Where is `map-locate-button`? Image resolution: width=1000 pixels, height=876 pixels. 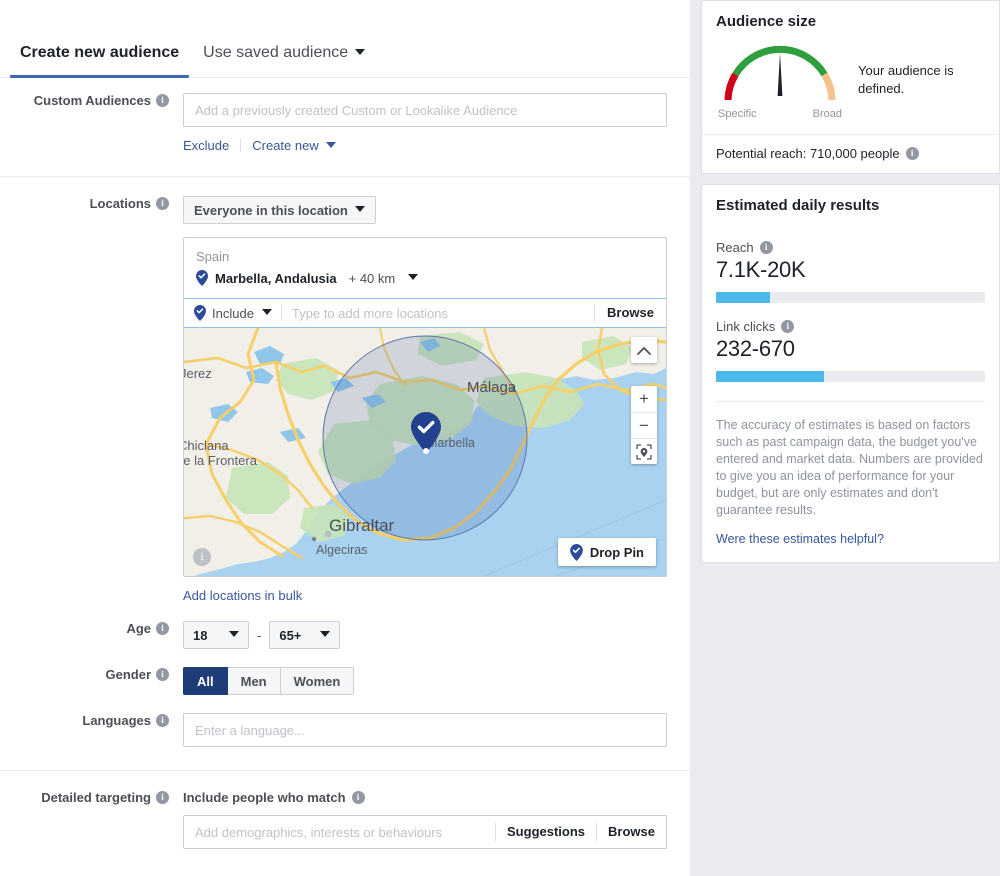 map-locate-button is located at coordinates (644, 451).